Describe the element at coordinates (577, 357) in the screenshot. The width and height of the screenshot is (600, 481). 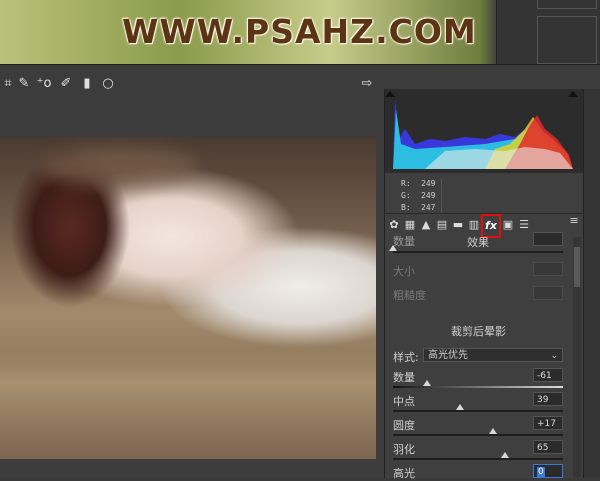
I see `panel-scrollbar` at that location.